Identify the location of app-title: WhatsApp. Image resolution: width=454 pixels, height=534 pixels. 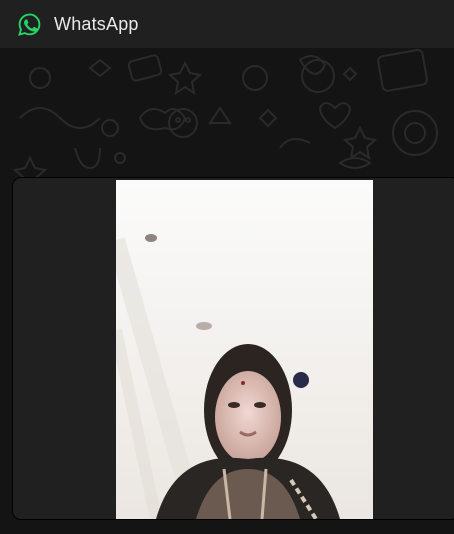
(96, 24).